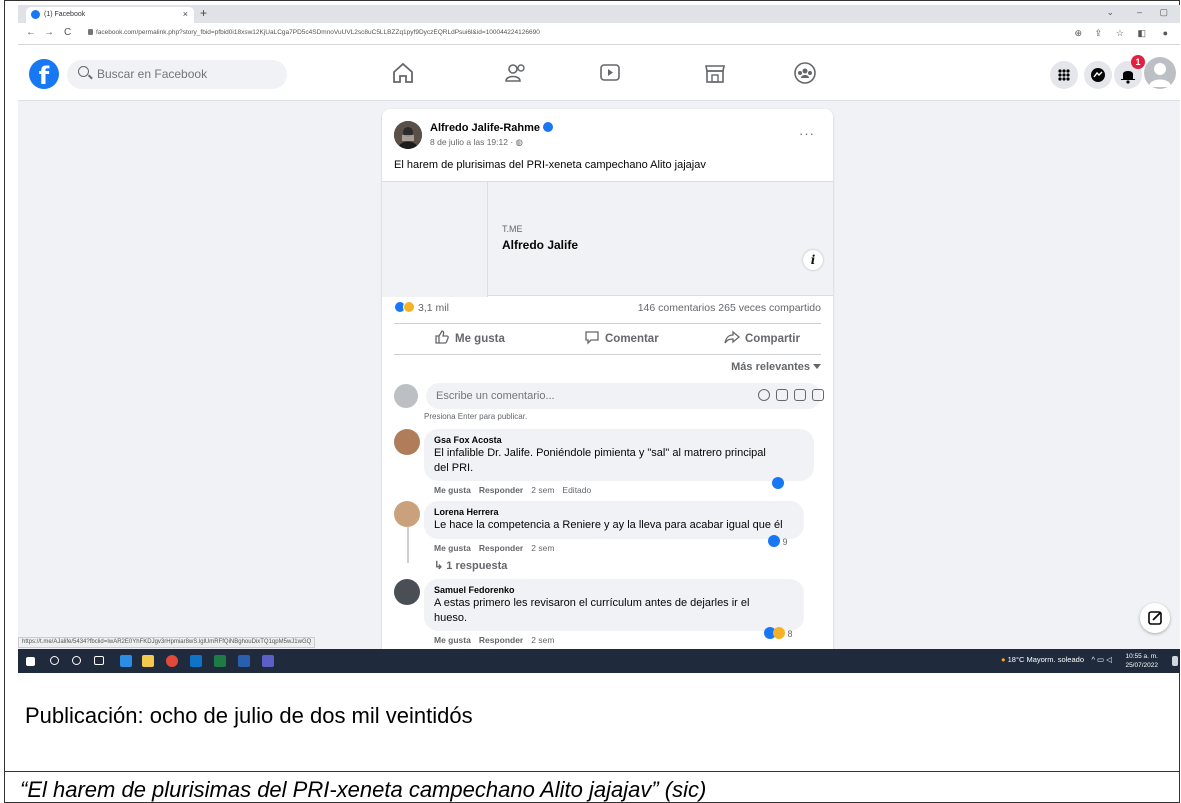  I want to click on link-title: Alfredo Jalife, so click(540, 245).